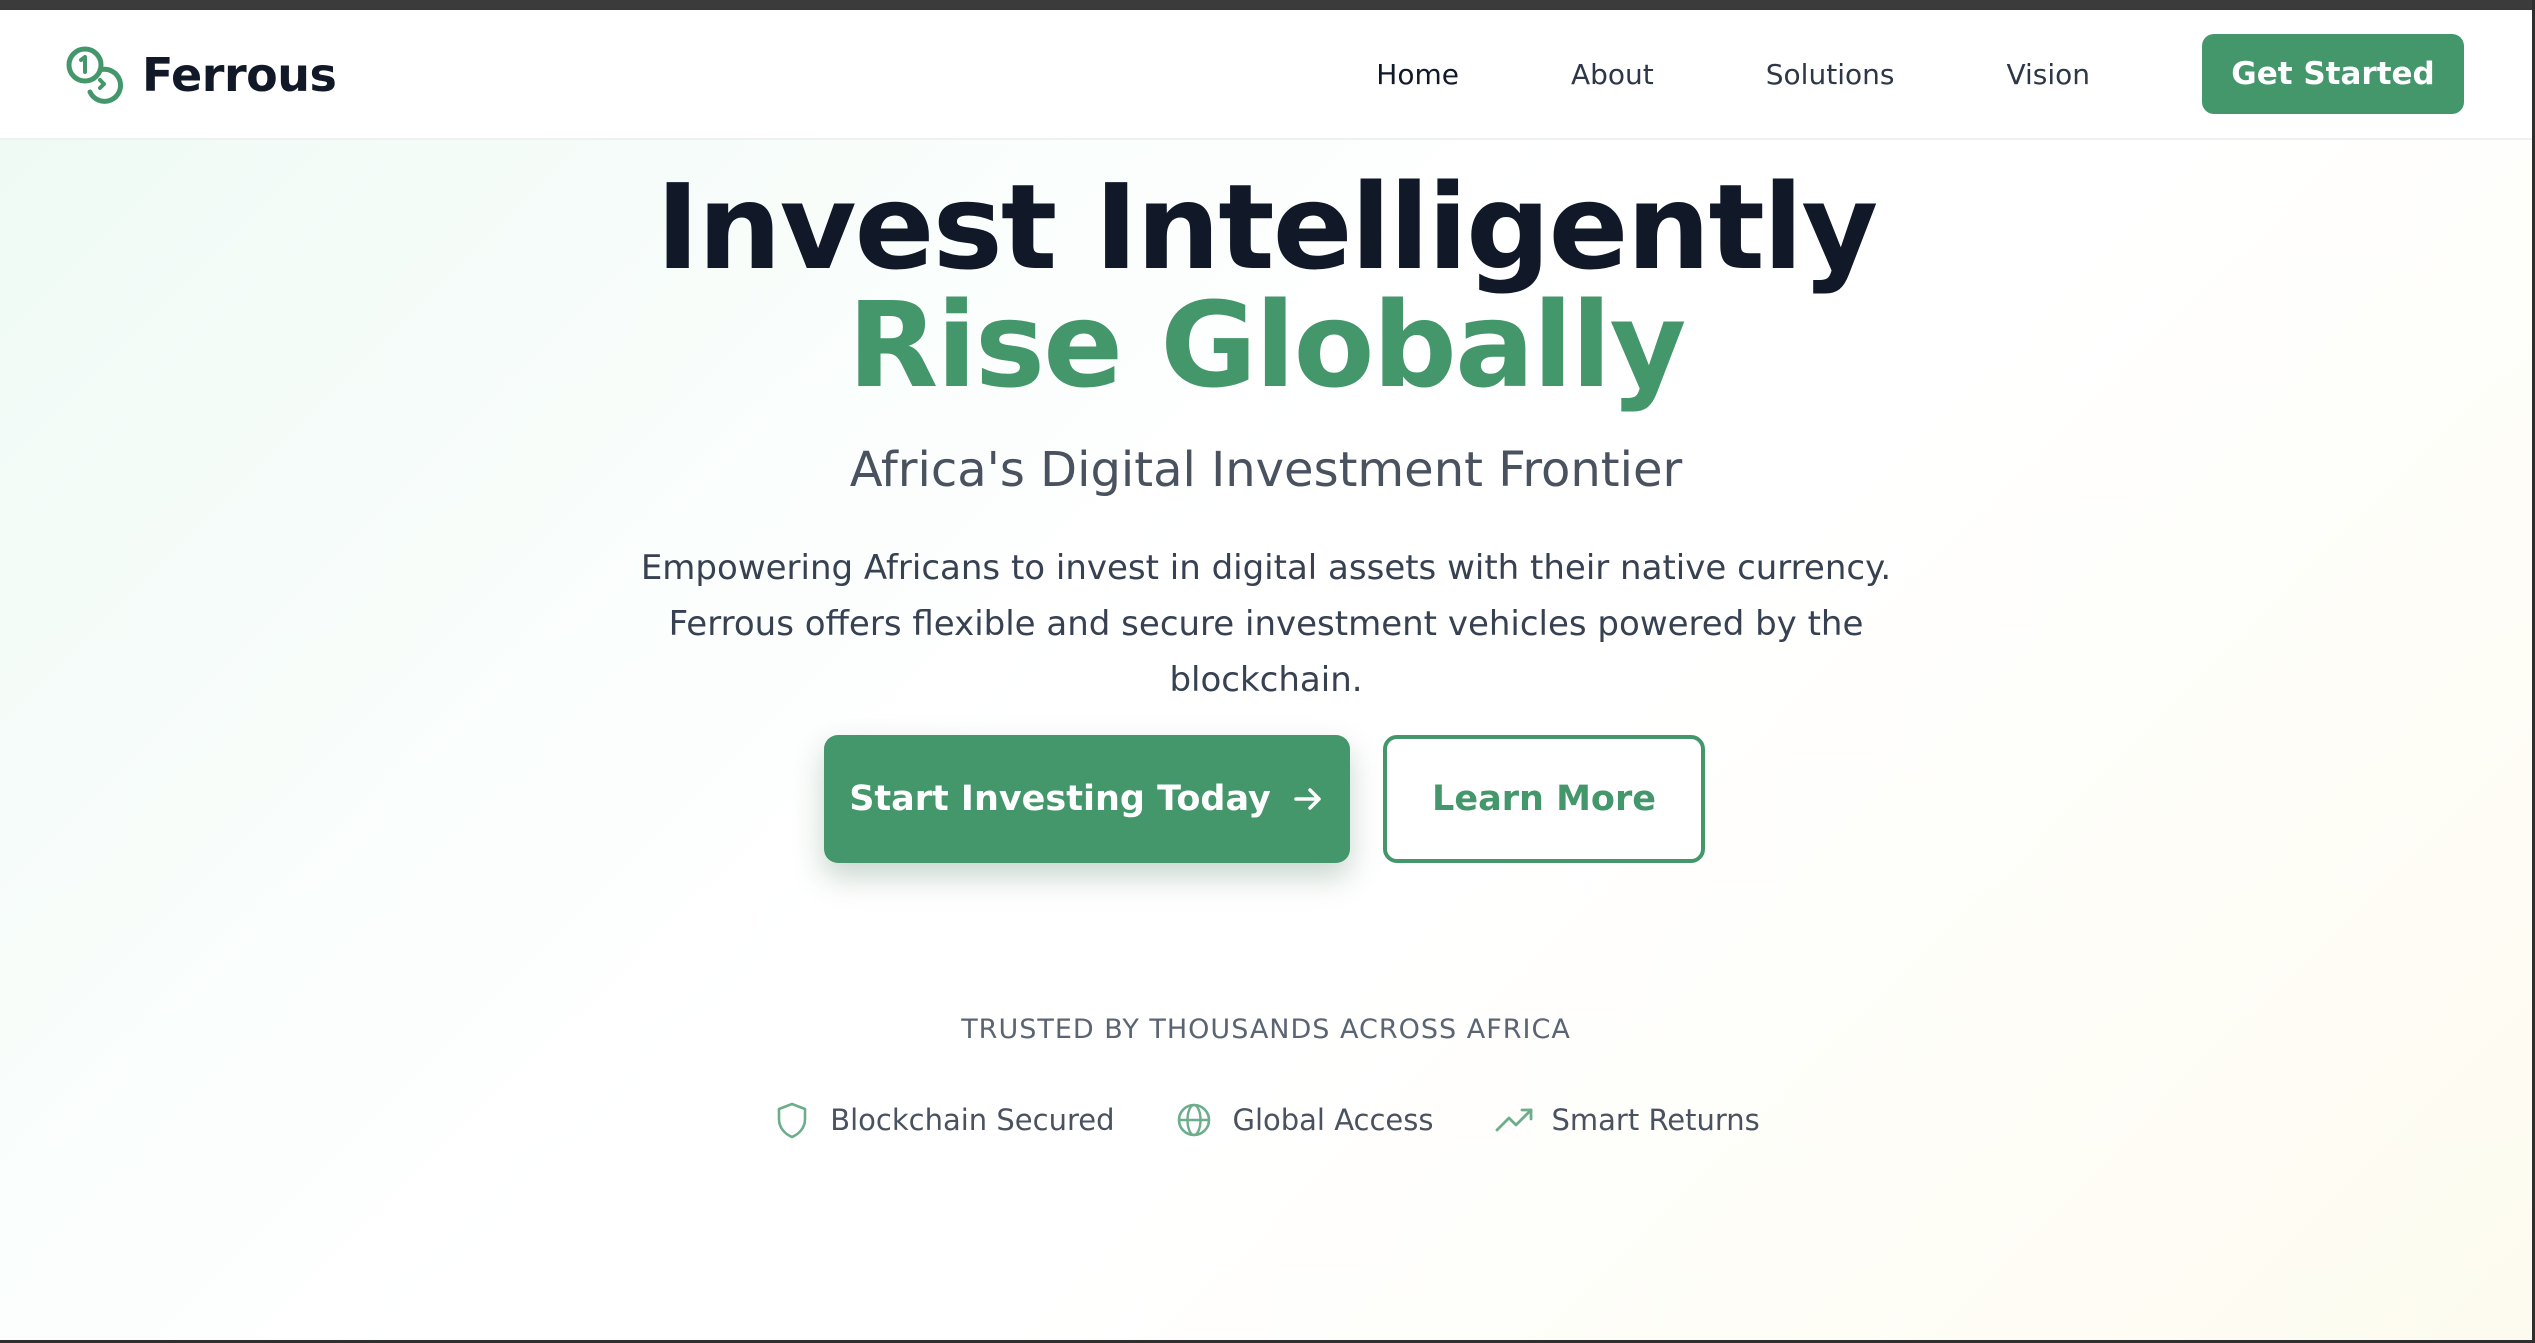 Image resolution: width=2535 pixels, height=1343 pixels. I want to click on arrow-right-icon, so click(1307, 799).